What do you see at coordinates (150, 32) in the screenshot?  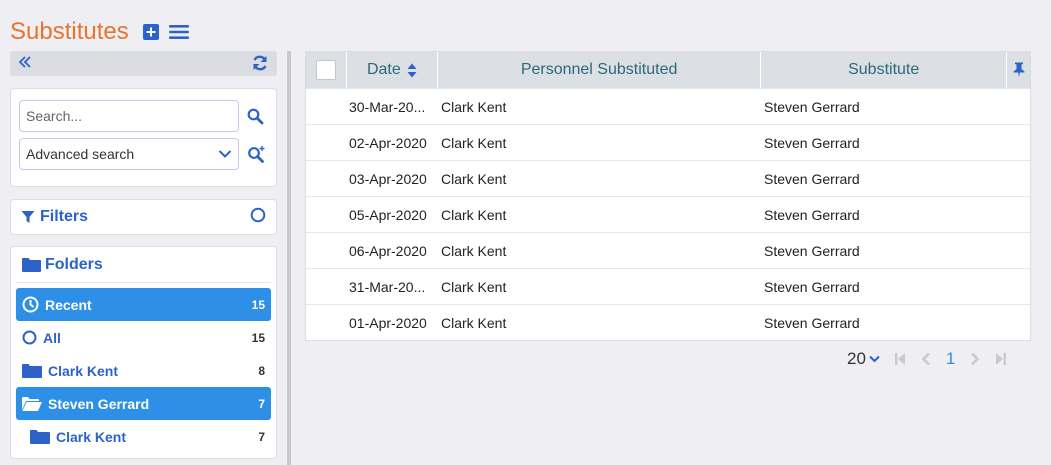 I see `plus-square-icon` at bounding box center [150, 32].